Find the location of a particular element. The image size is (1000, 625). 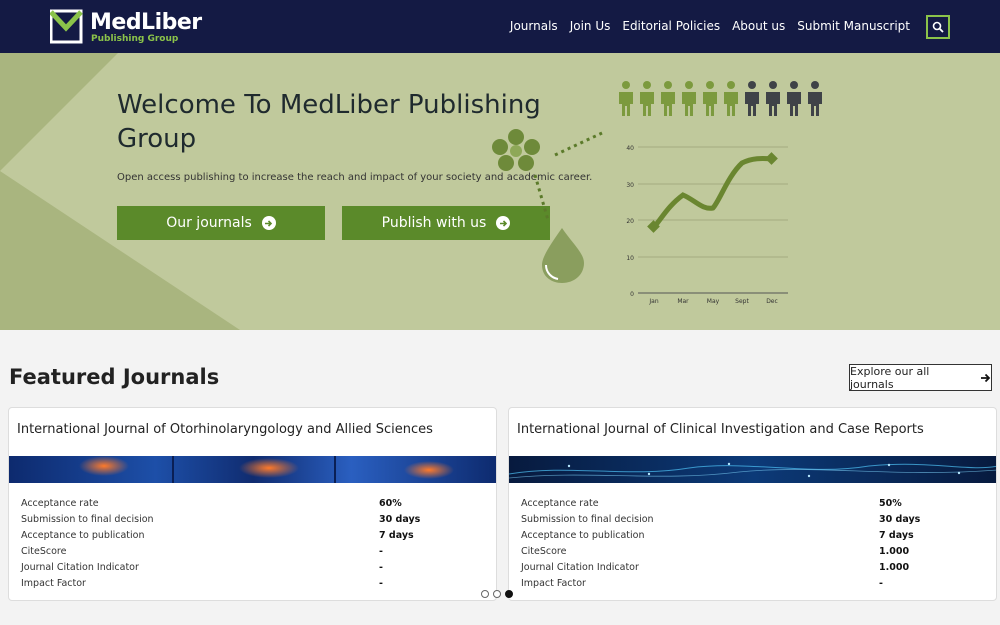

explore-journals-label: Explore our all journals is located at coordinates (890, 377).